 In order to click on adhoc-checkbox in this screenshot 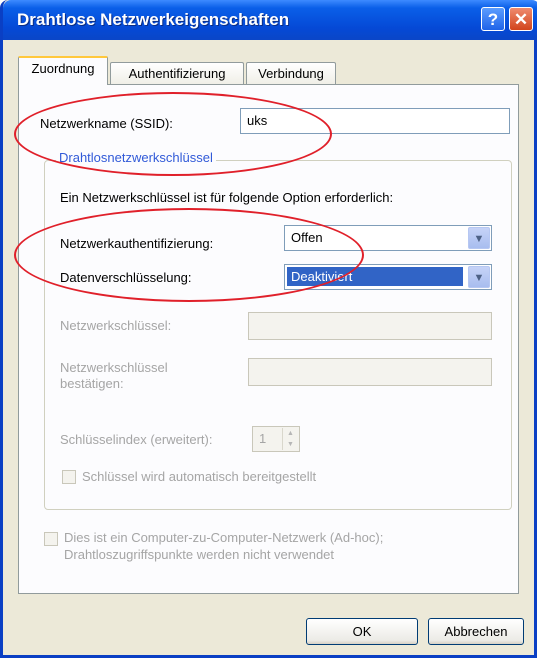, I will do `click(51, 539)`.